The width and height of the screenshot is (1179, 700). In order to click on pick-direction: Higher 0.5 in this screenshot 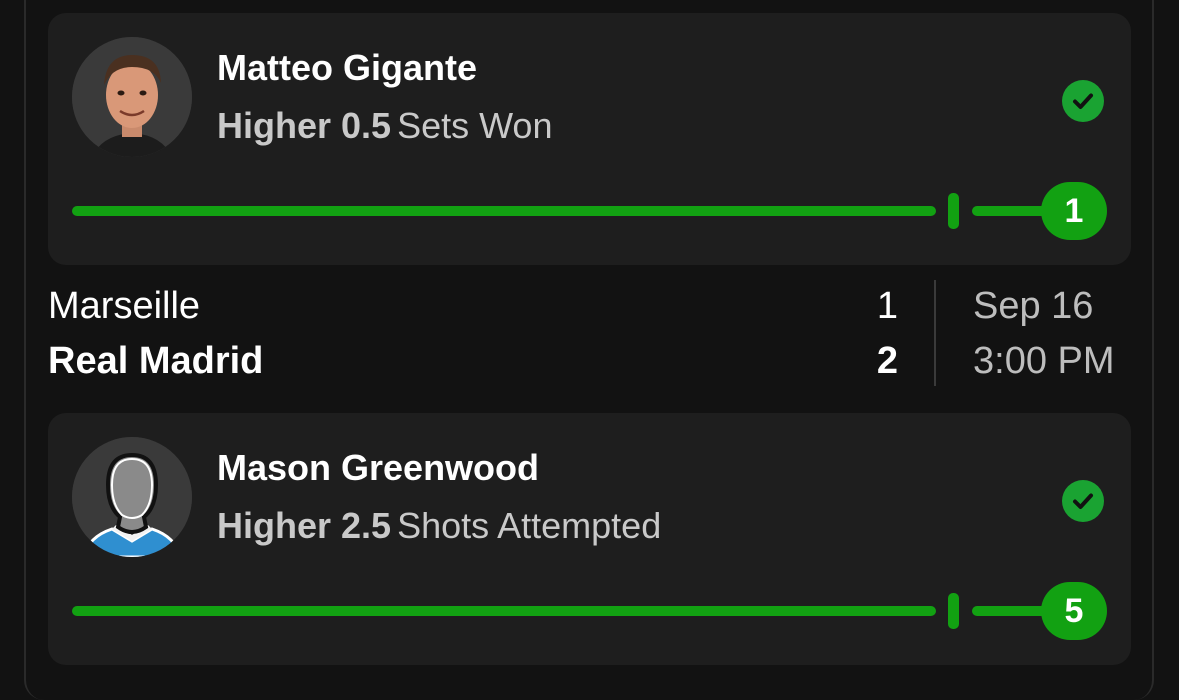, I will do `click(304, 125)`.